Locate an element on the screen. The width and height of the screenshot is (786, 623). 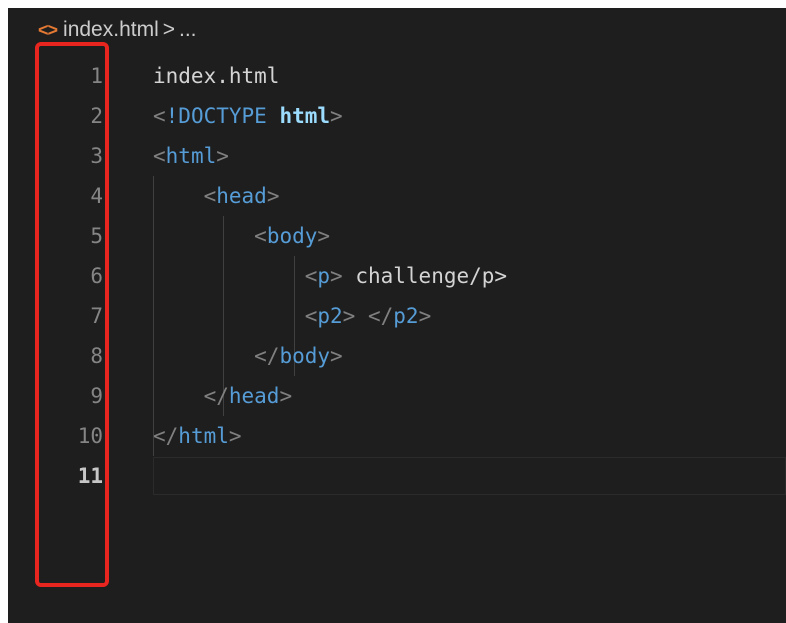
code-line: </body> is located at coordinates (248, 356).